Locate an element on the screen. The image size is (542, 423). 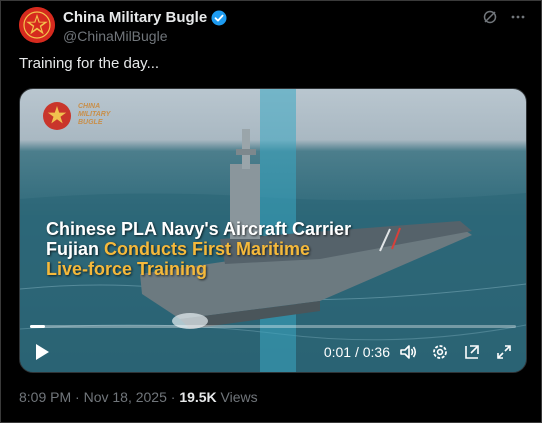
verified-badge-icon is located at coordinates (219, 18).